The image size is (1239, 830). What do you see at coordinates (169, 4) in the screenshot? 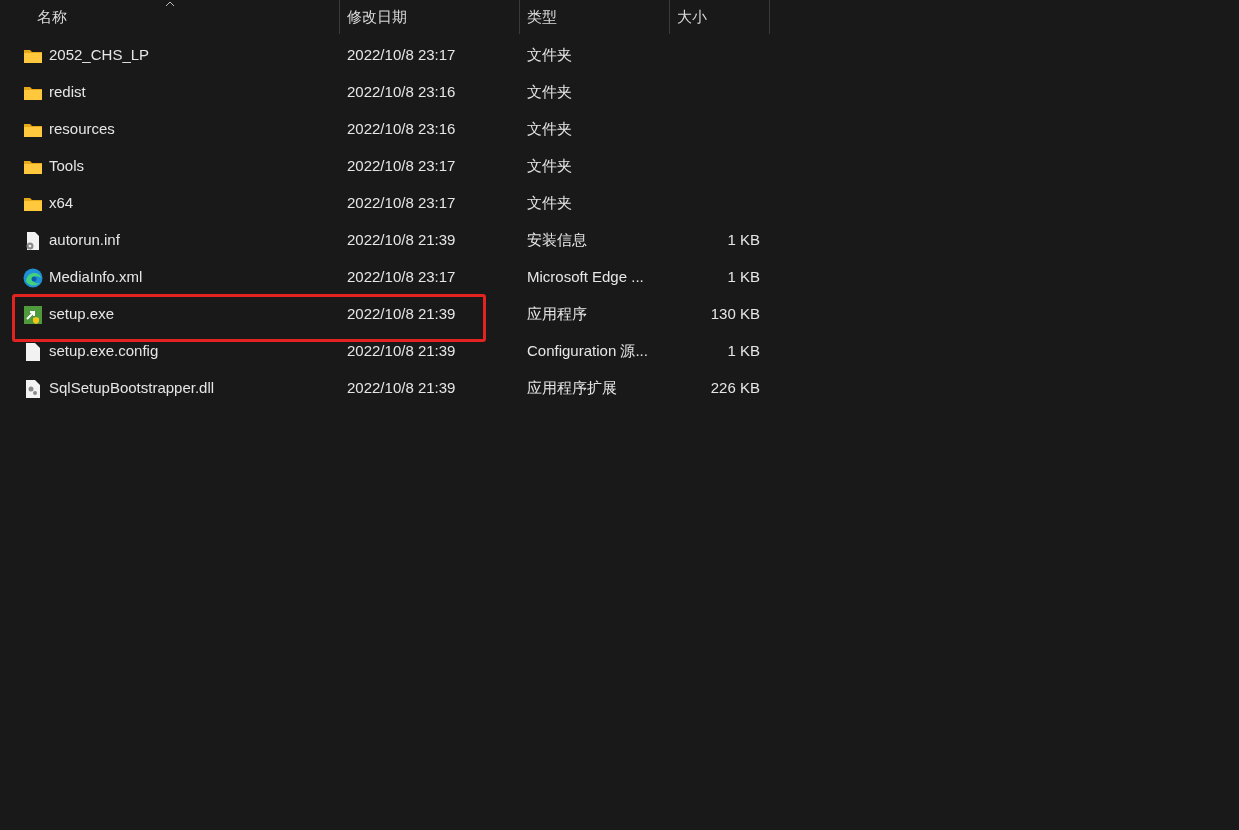
I see `sort-caret-icon` at bounding box center [169, 4].